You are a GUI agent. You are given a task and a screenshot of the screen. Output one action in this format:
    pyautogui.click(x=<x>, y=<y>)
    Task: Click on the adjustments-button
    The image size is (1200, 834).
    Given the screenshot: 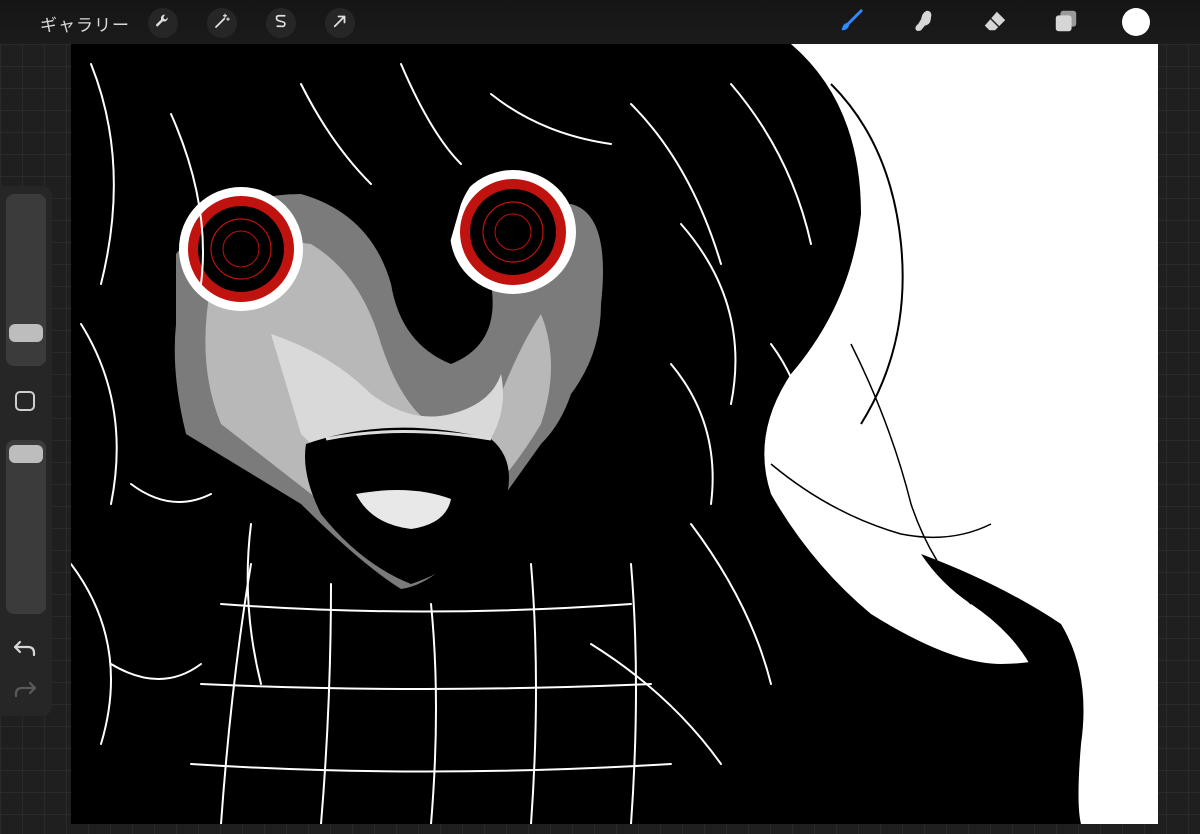 What is the action you would take?
    pyautogui.click(x=222, y=23)
    